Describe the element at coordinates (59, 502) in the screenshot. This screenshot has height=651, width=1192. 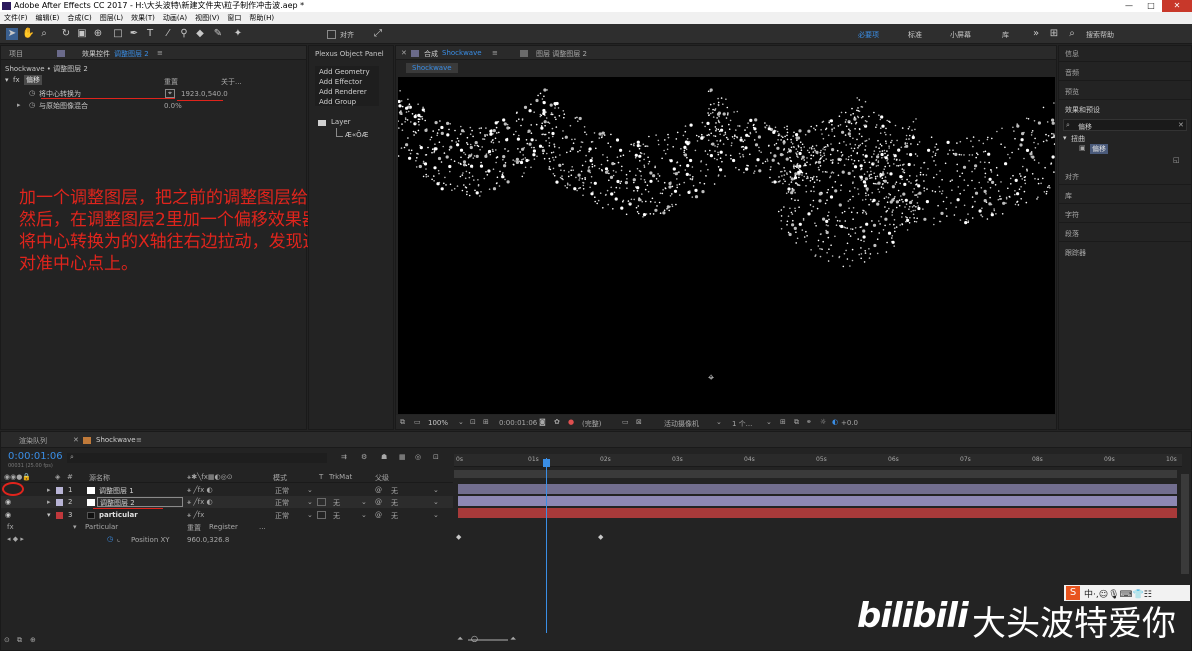
I see `layer2-label-color` at that location.